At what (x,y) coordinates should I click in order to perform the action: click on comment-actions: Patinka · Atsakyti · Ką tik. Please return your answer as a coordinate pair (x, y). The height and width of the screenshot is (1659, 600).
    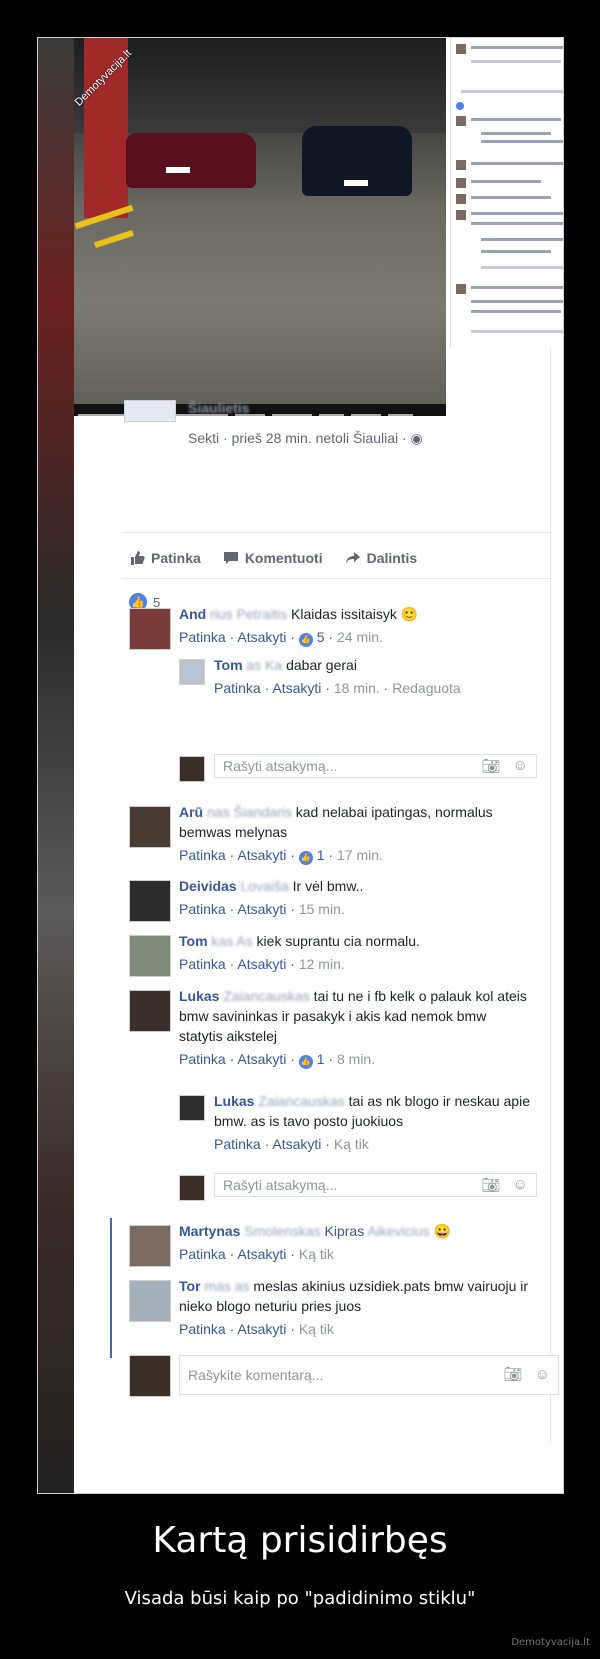
    Looking at the image, I should click on (256, 1329).